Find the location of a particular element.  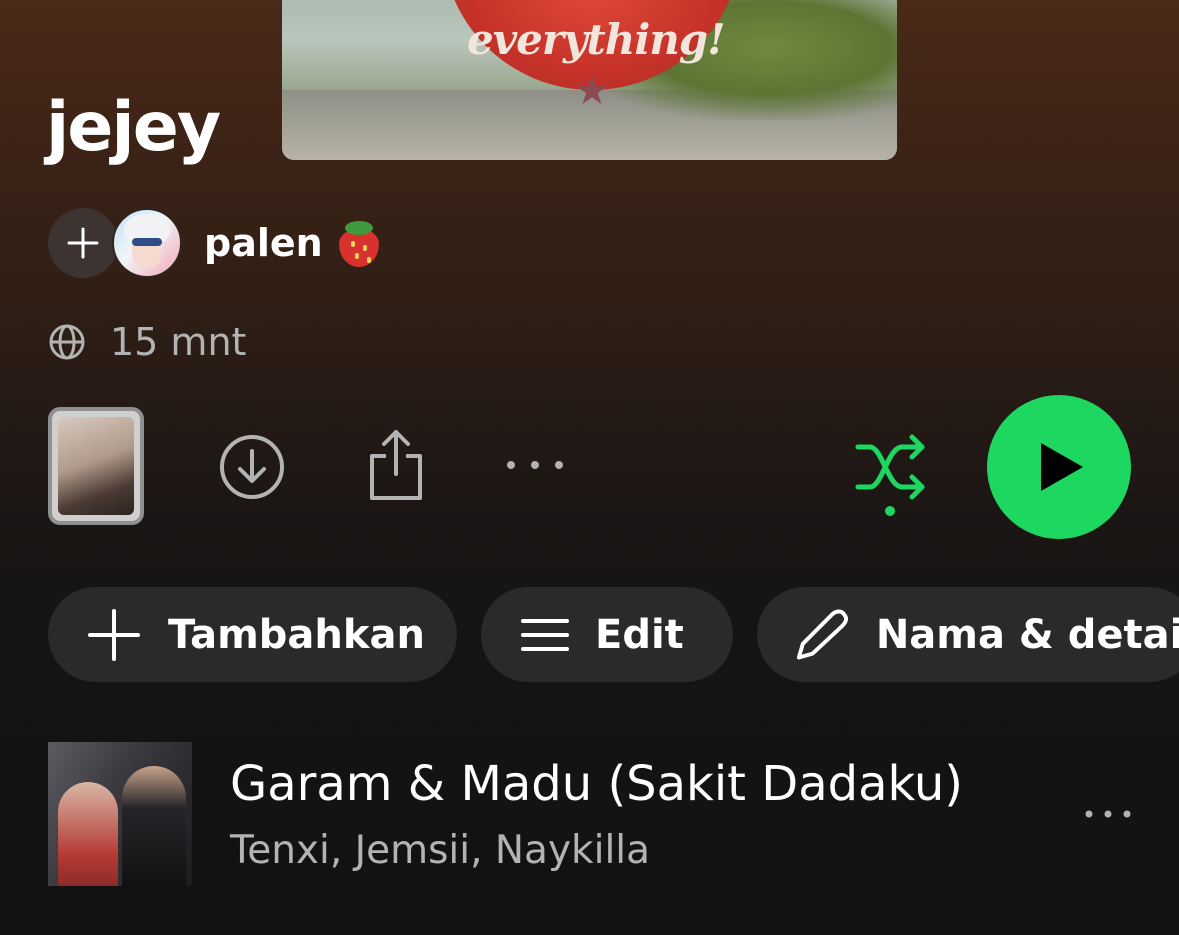

list-icon is located at coordinates (545, 634).